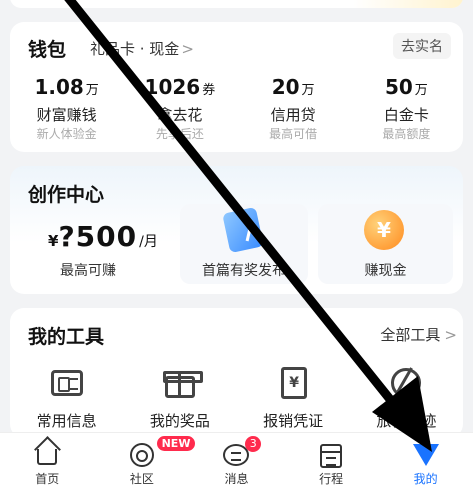 The height and width of the screenshot is (488, 473). I want to click on top-card-remnant, so click(236, 4).